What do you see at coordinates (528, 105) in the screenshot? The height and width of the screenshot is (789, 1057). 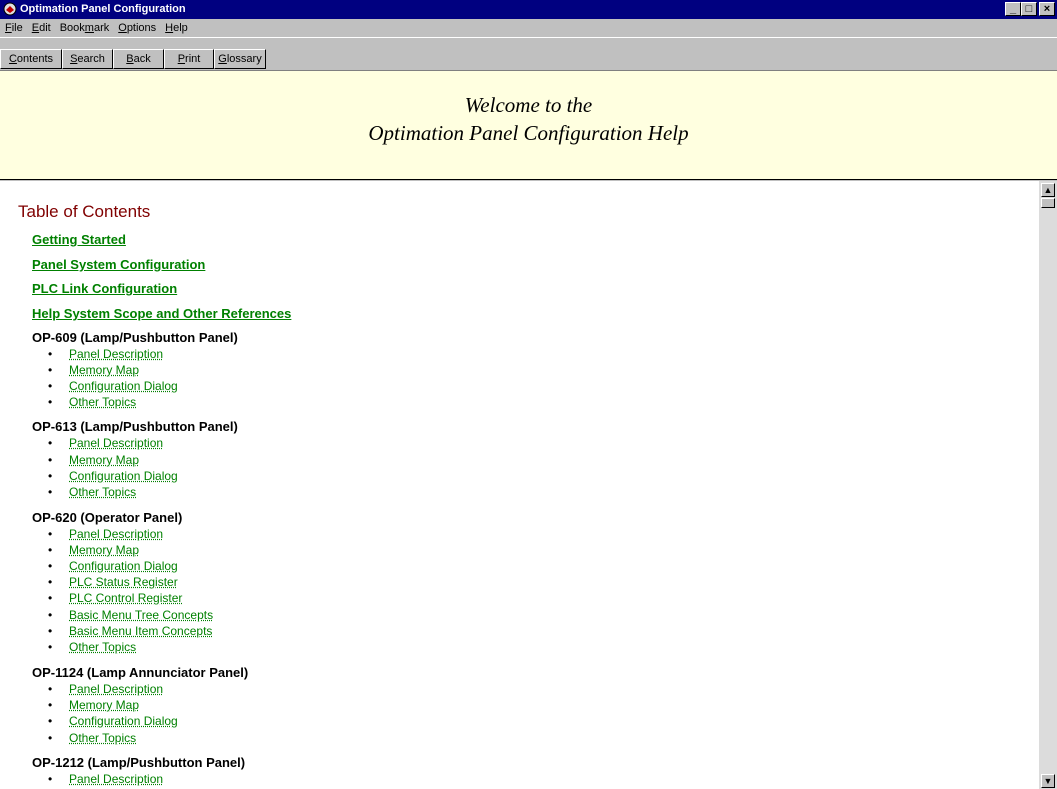 I see `welcome-line-1: Welcome to the` at bounding box center [528, 105].